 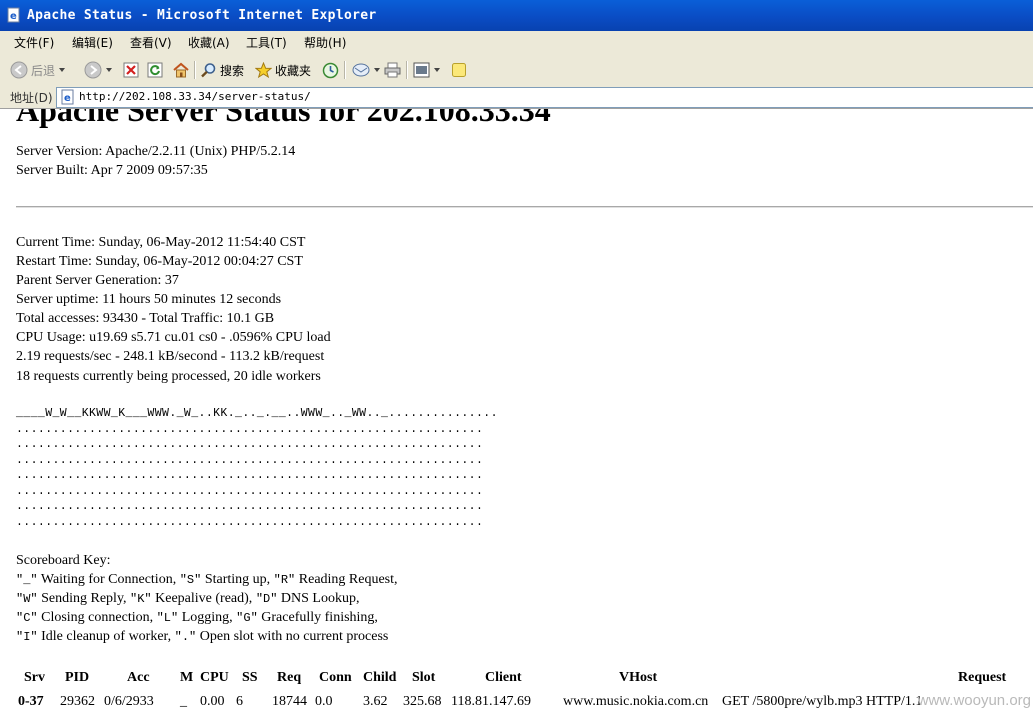 What do you see at coordinates (209, 42) in the screenshot?
I see `menu-favorites: 收藏(A)` at bounding box center [209, 42].